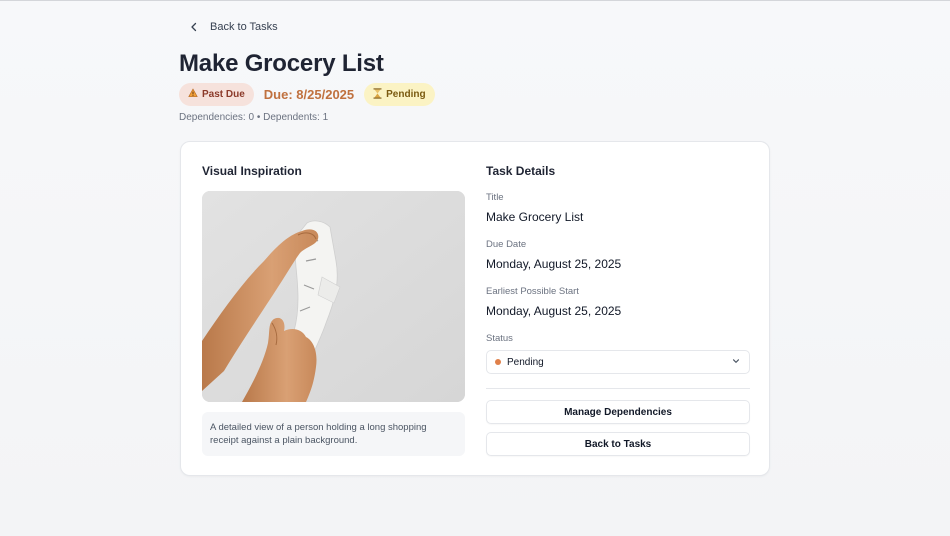  What do you see at coordinates (244, 27) in the screenshot?
I see `back-link-label: Back to Tasks` at bounding box center [244, 27].